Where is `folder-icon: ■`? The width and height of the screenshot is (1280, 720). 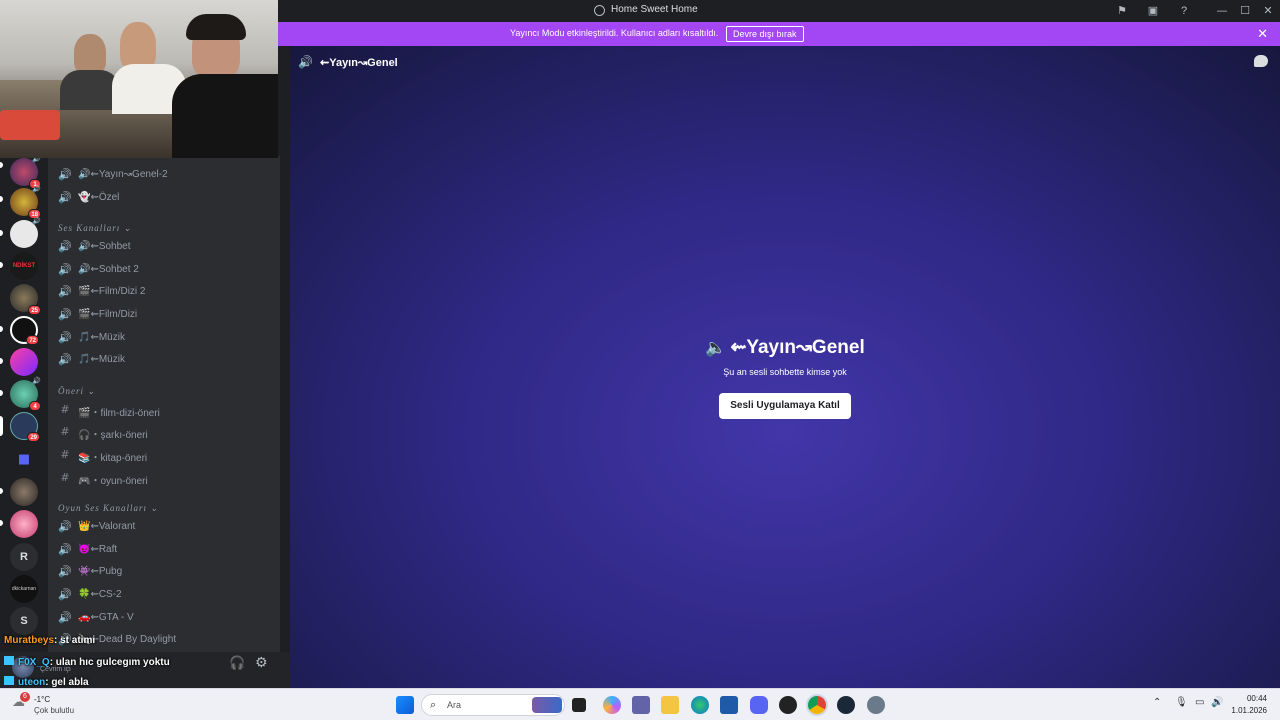
folder-icon: ■ is located at coordinates (24, 460).